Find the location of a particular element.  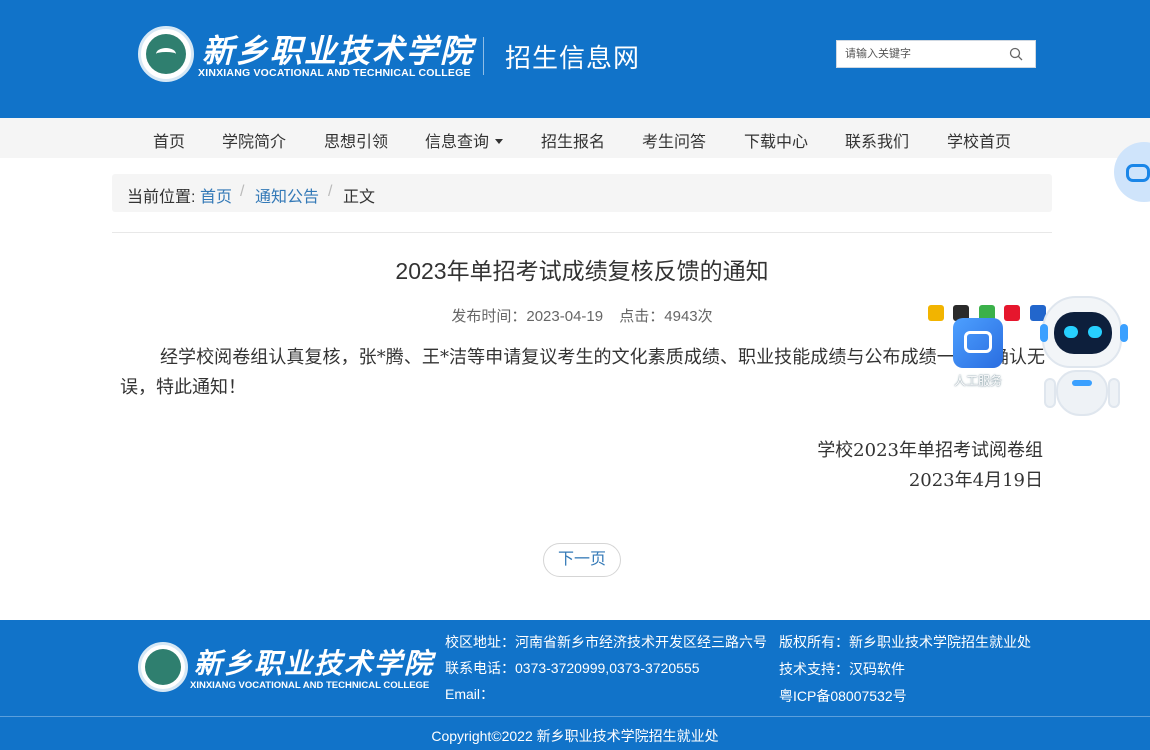

copyright-bar: Copyright©2022 新乡职业技术学院招生就业处 is located at coordinates (575, 733).